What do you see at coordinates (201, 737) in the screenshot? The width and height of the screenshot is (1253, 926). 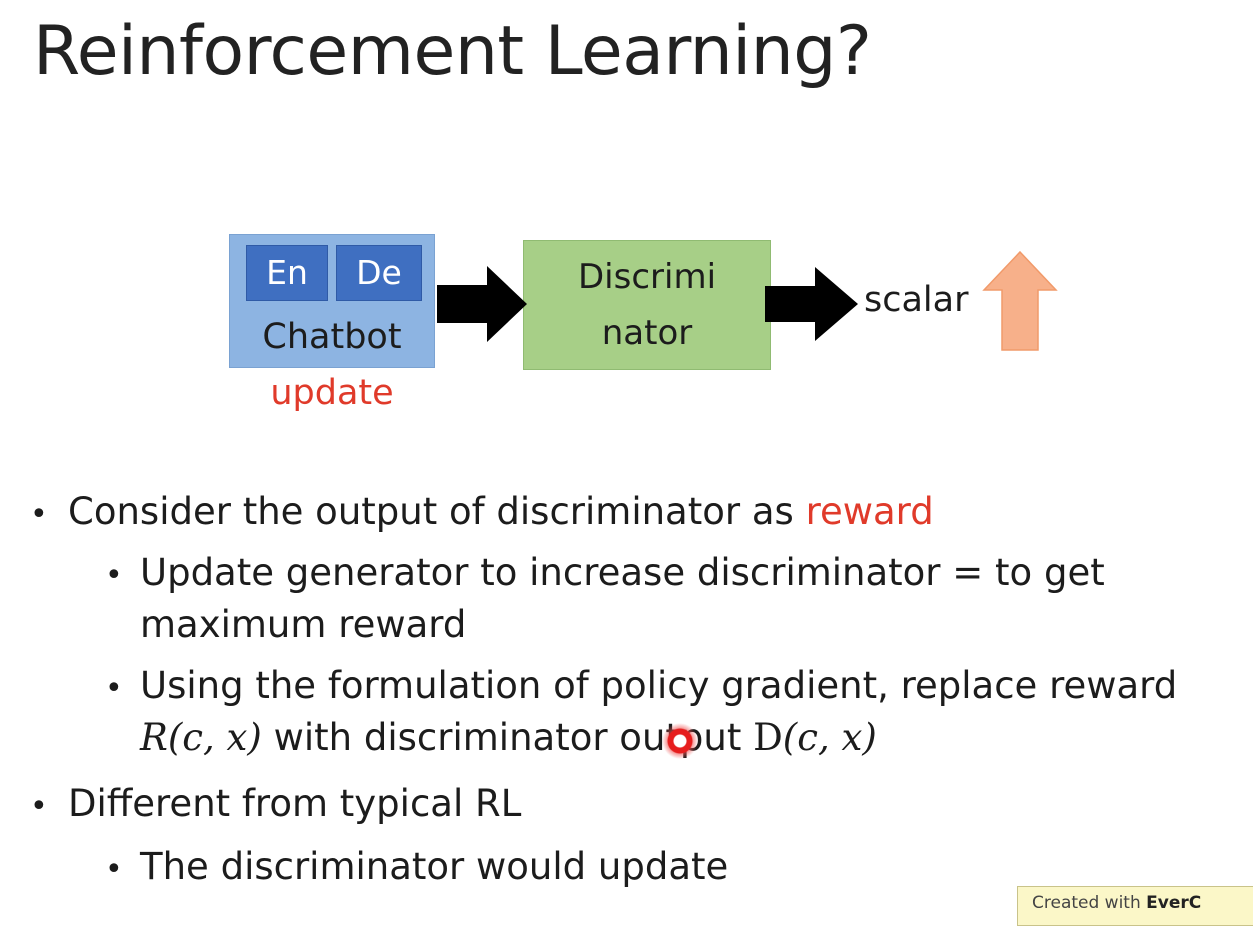 I see `reward-formula: R(c, x)` at bounding box center [201, 737].